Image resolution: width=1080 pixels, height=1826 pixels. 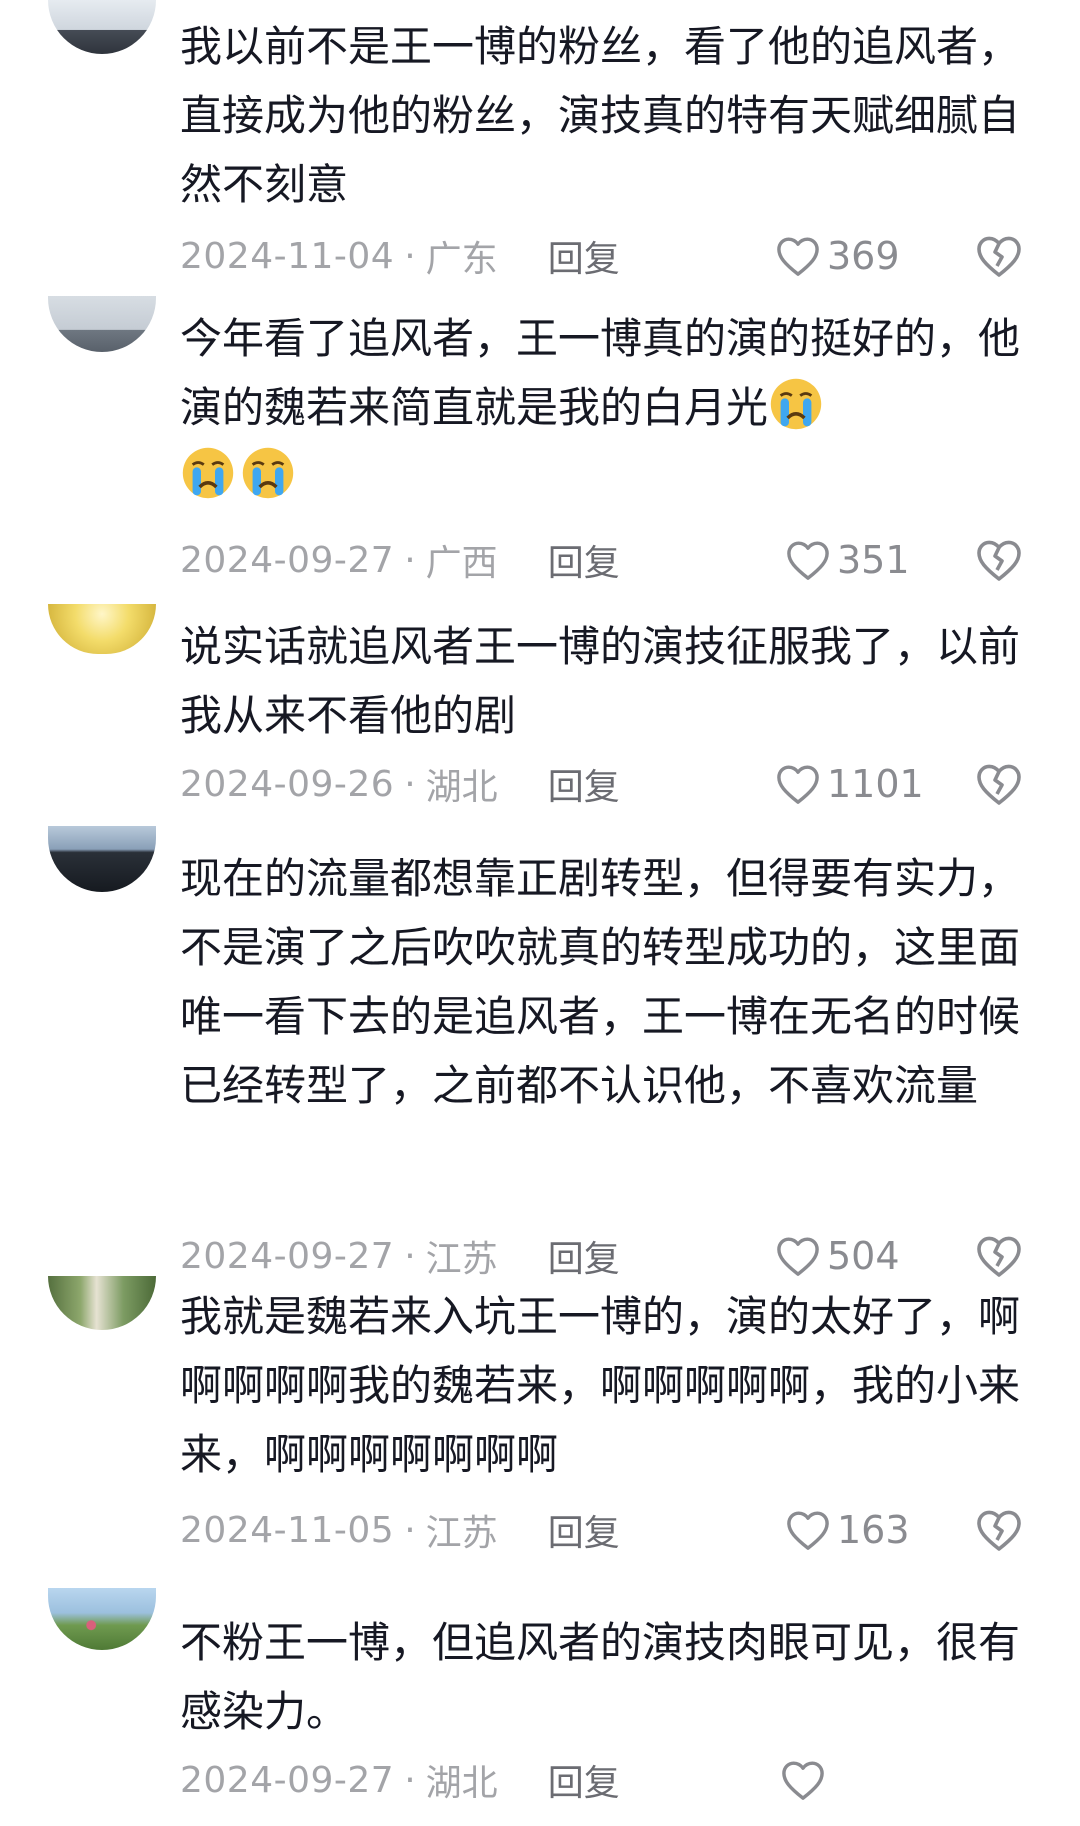 I want to click on like-button: 369, so click(x=850, y=256).